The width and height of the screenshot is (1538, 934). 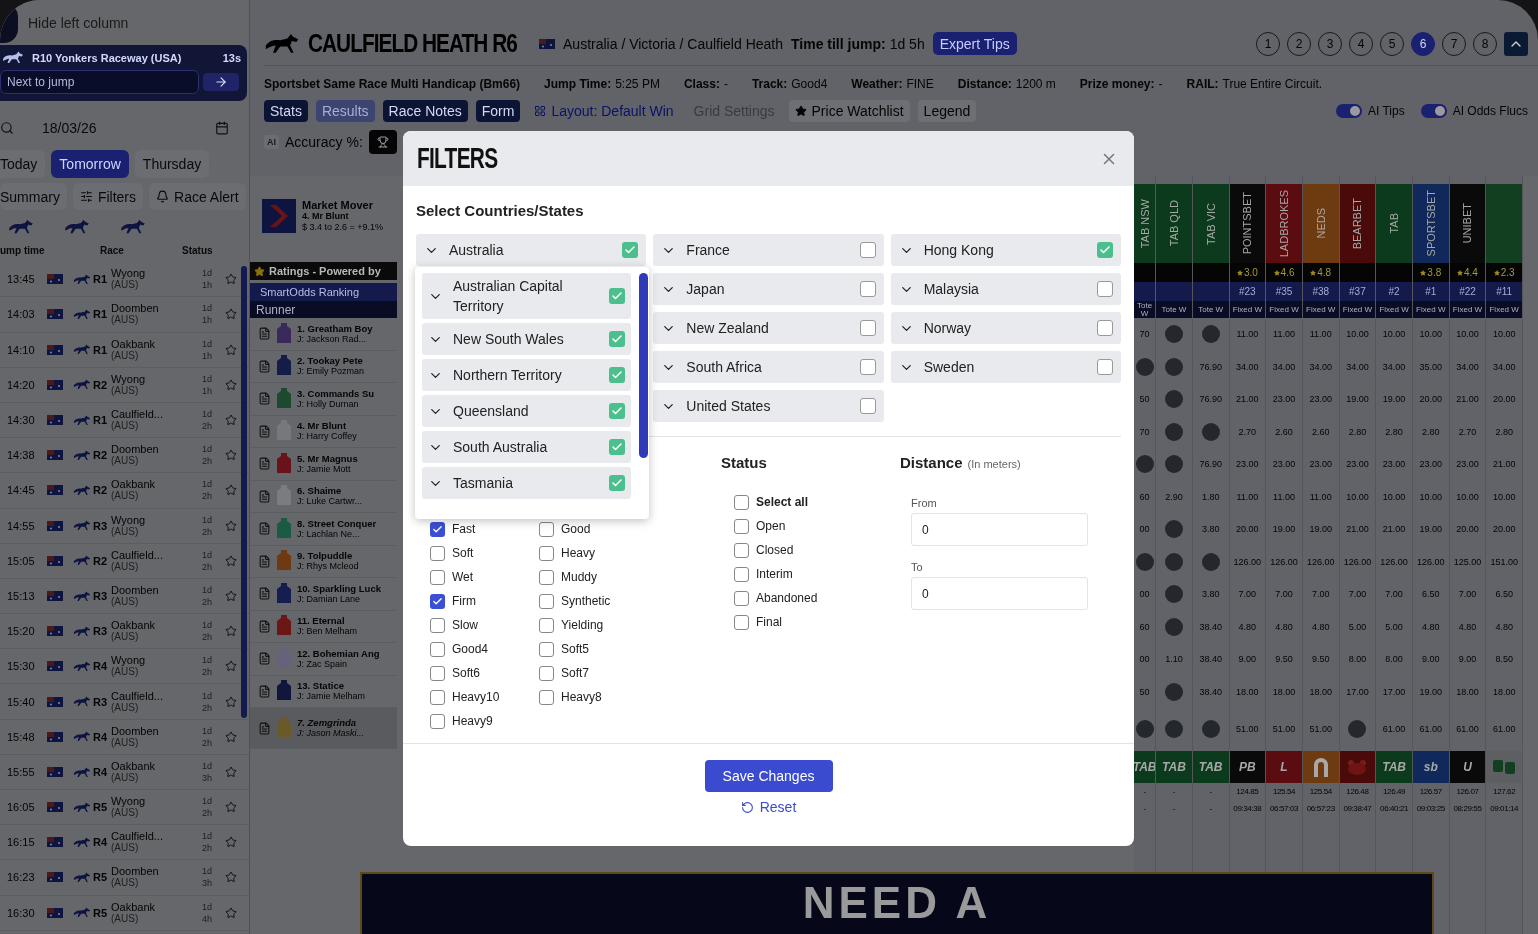 What do you see at coordinates (382, 142) in the screenshot?
I see `accuracy-button` at bounding box center [382, 142].